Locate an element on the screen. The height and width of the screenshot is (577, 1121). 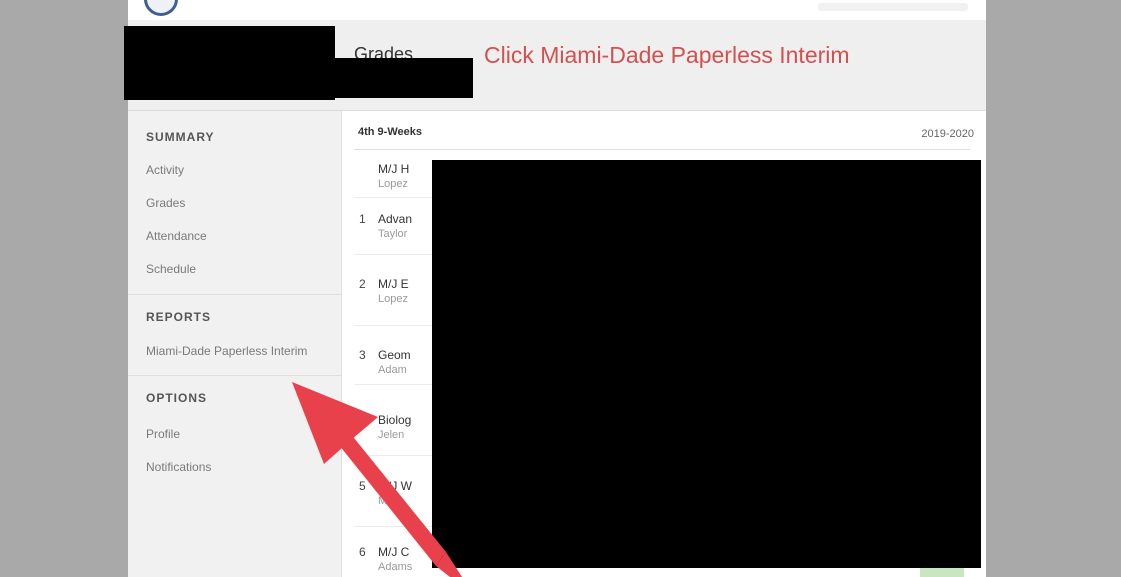
arrow-shaft is located at coordinates (390, 497).